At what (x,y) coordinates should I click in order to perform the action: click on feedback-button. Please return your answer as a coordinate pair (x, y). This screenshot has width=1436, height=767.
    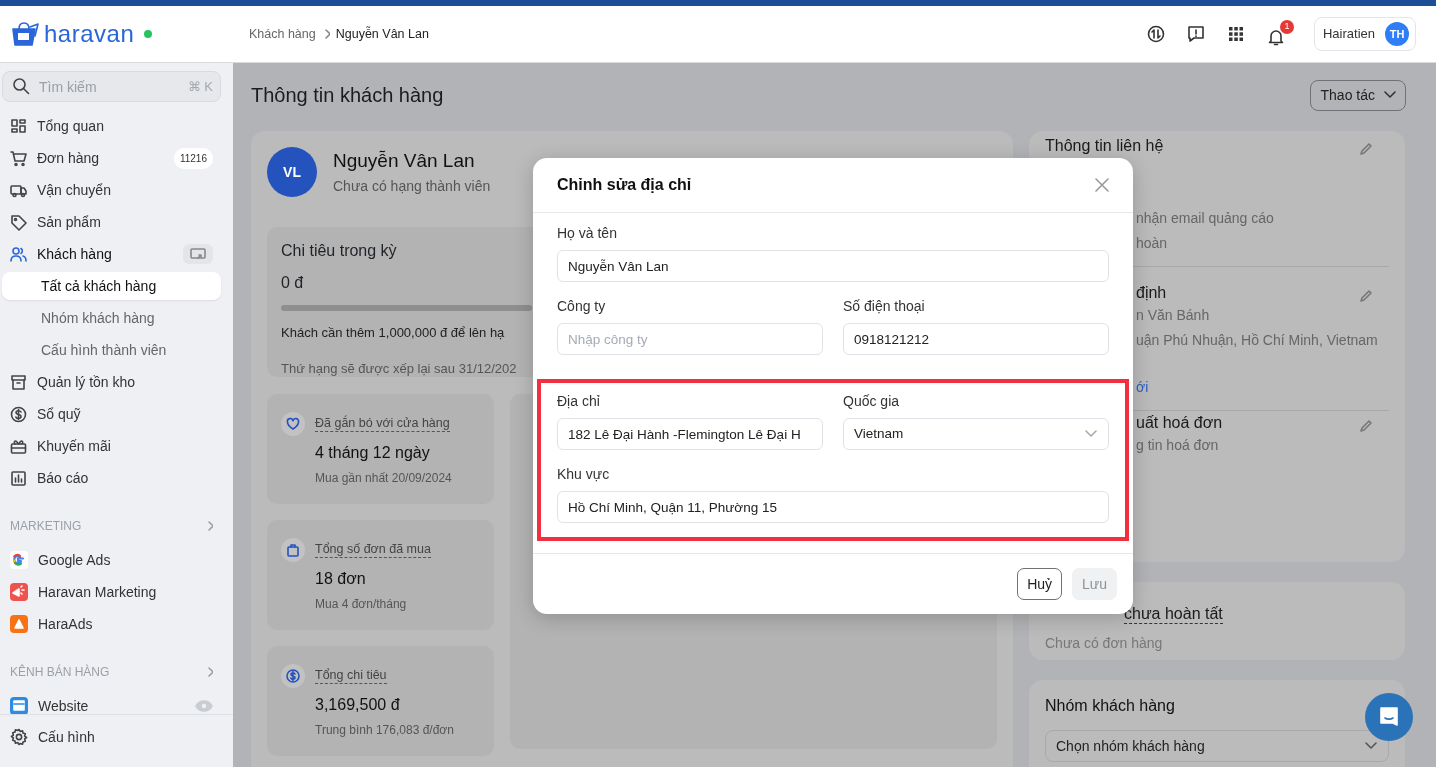
    Looking at the image, I should click on (1195, 34).